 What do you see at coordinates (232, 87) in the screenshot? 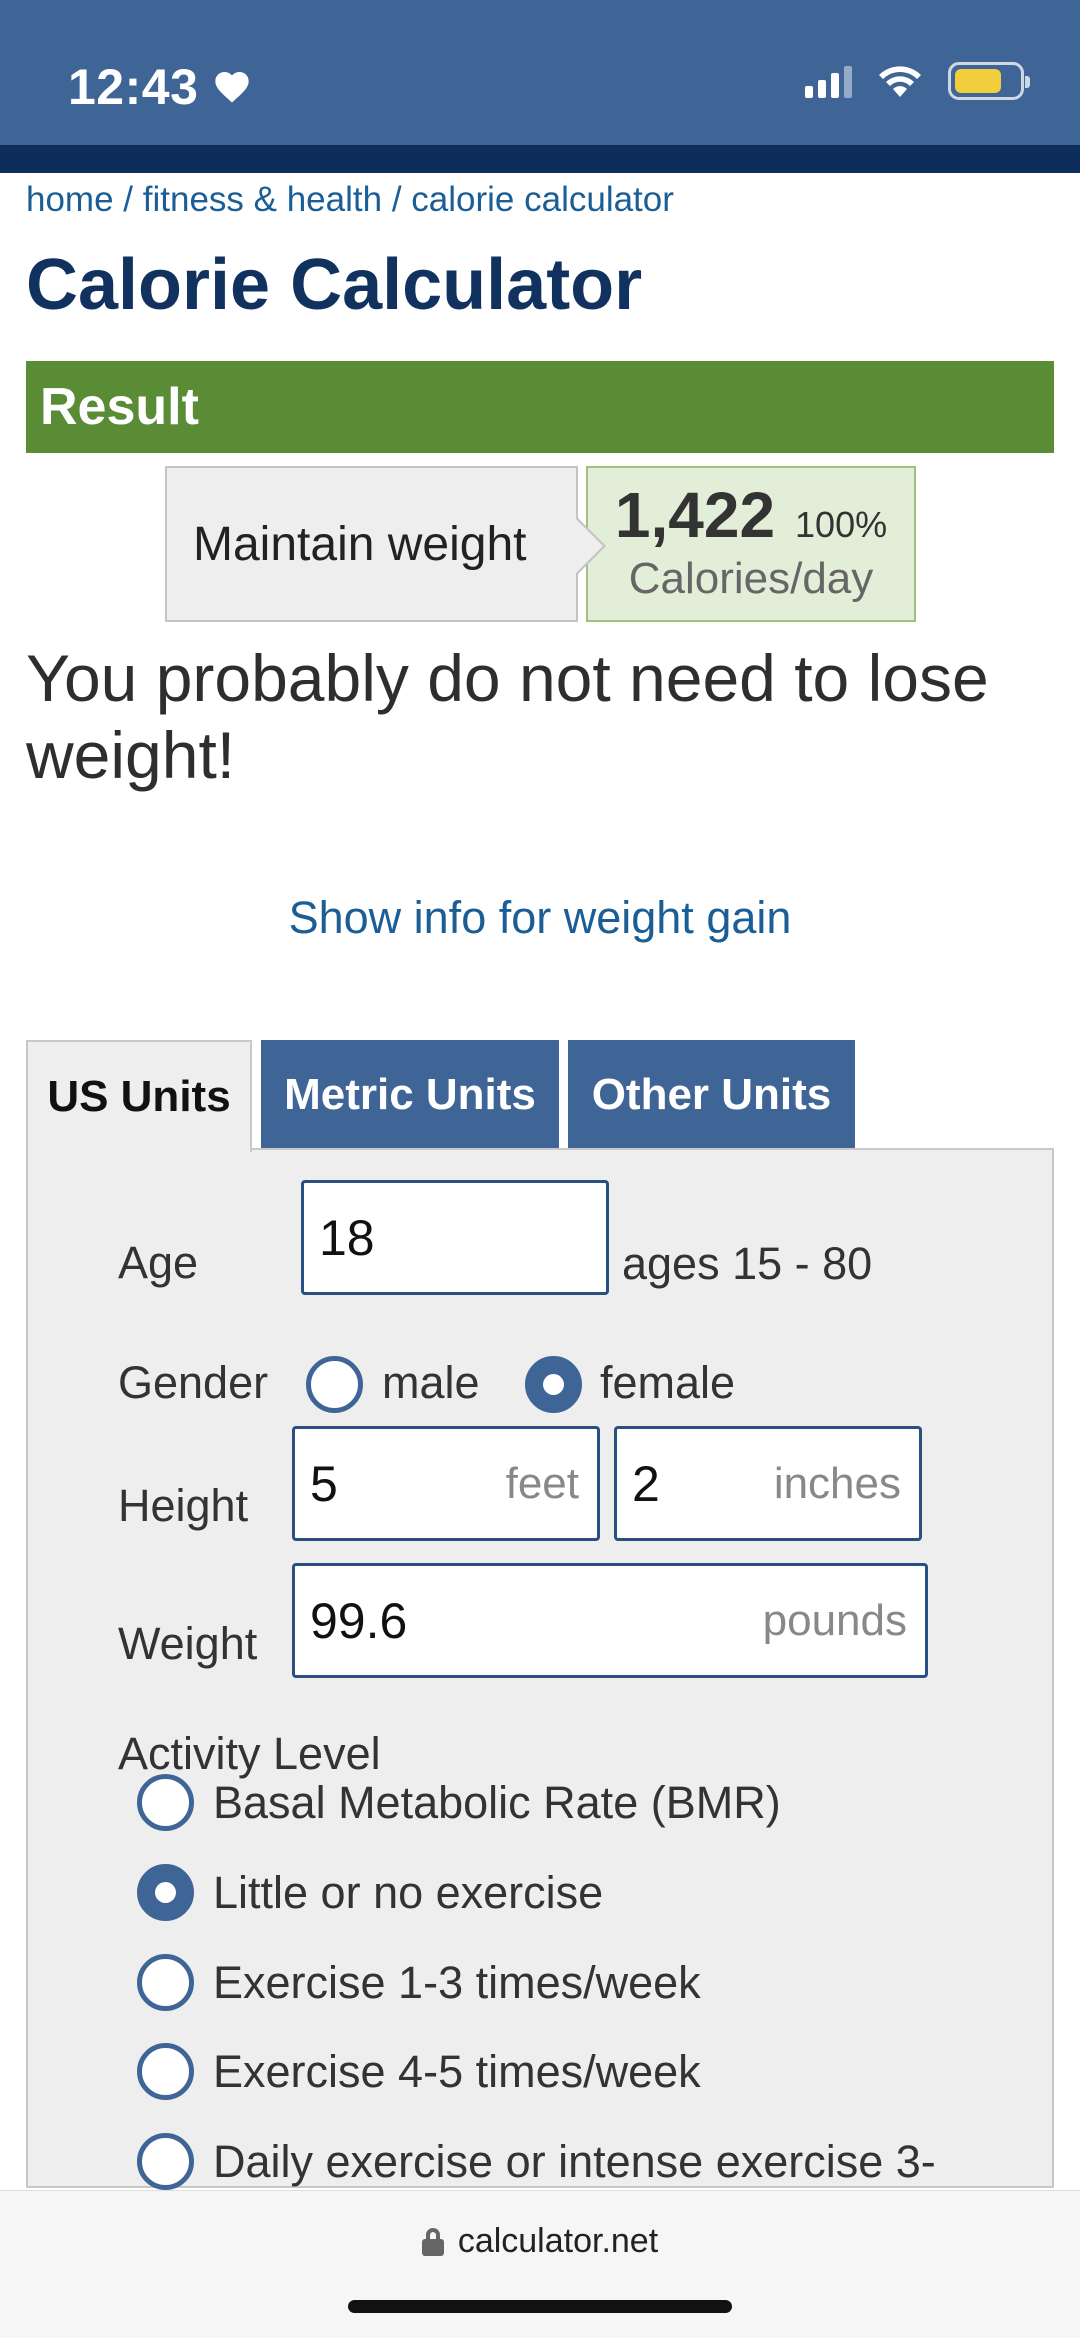
I see `heart-icon` at bounding box center [232, 87].